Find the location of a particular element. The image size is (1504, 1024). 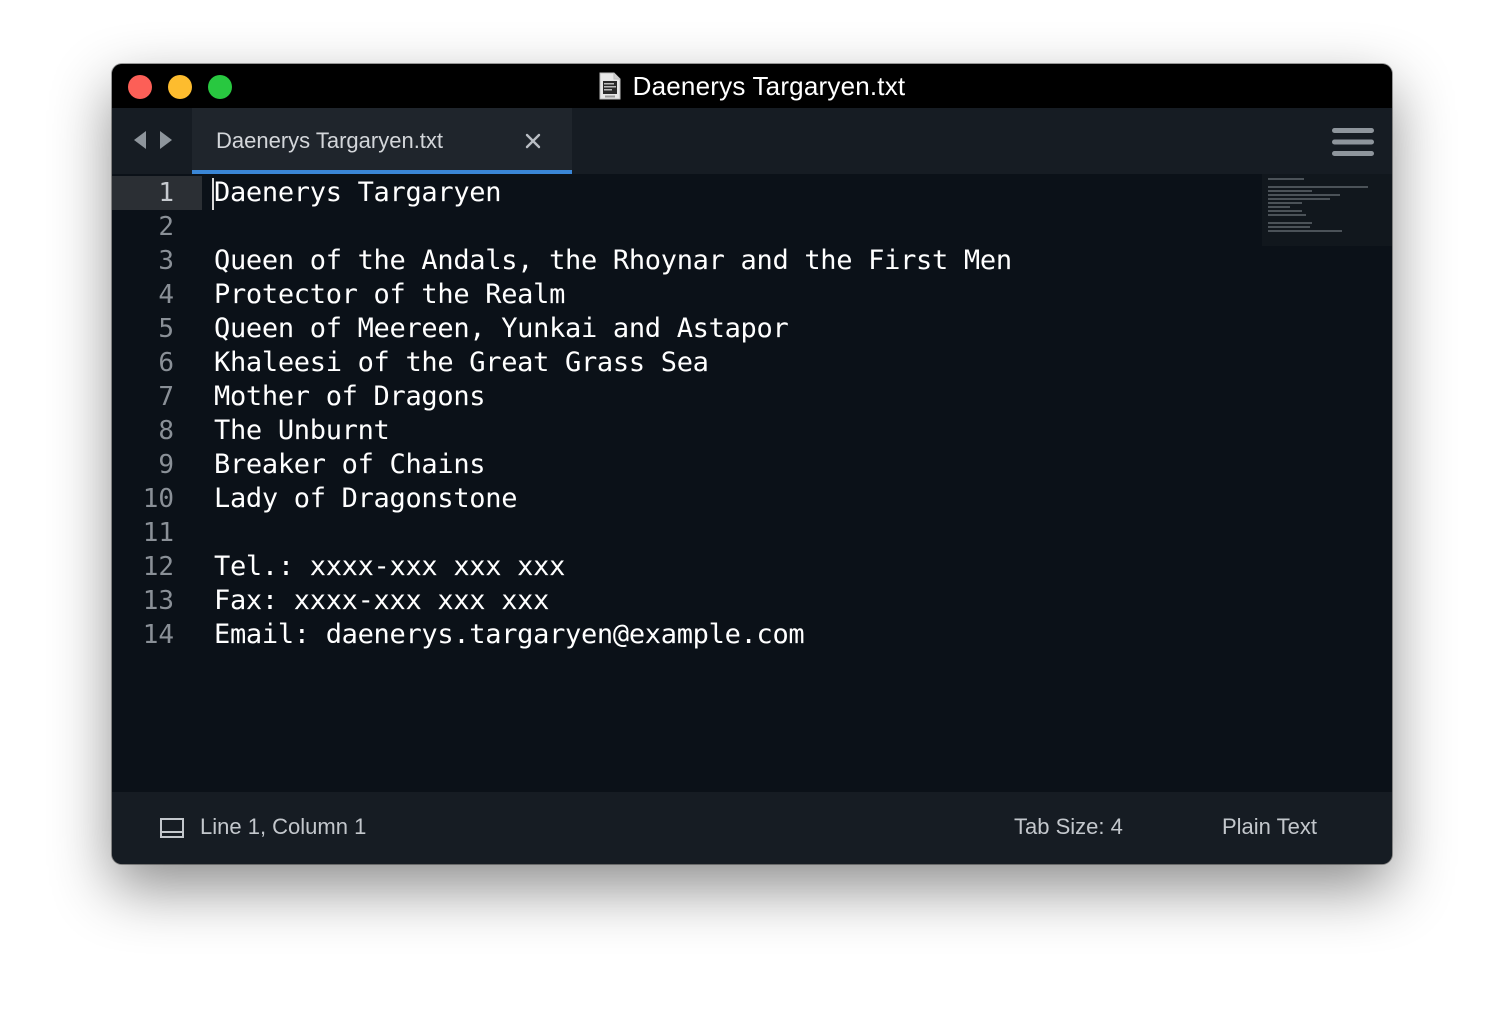

title-bar: Daenerys Targaryen.txt is located at coordinates (752, 86).